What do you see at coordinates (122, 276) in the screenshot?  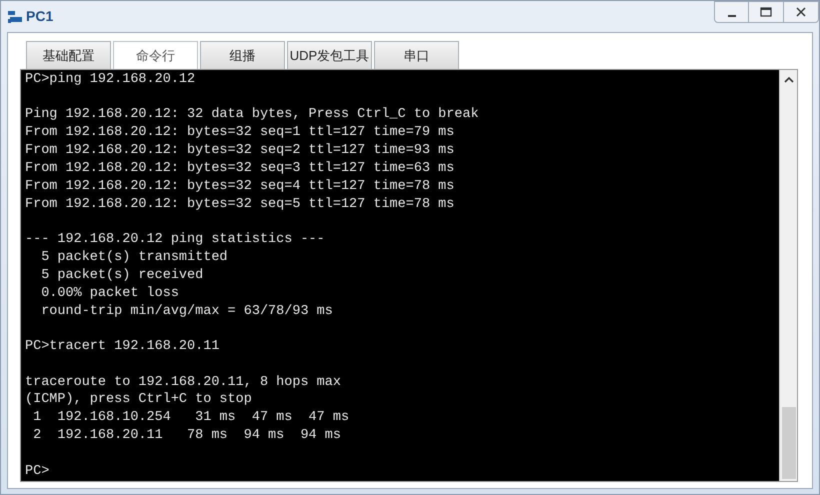 I see `terminal-line: 5 packet(s) received` at bounding box center [122, 276].